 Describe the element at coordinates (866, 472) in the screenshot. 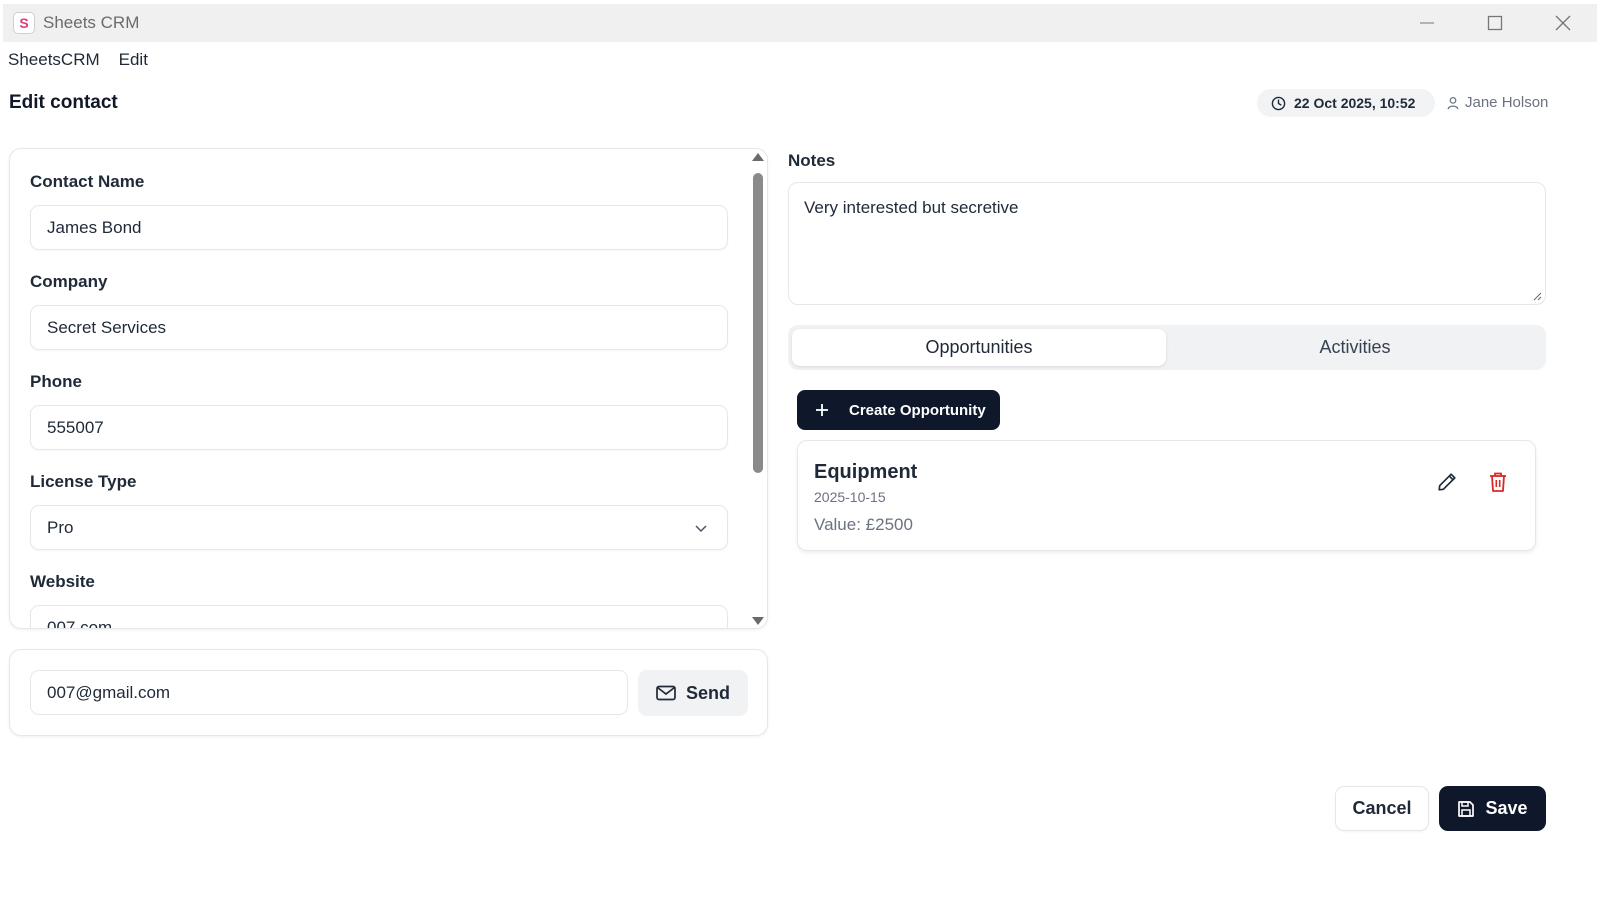

I see `opportunity-title: Equipment` at that location.